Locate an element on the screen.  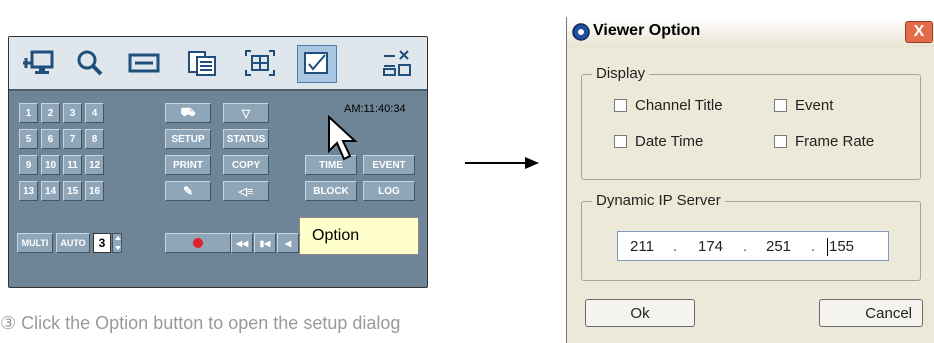
channel-button: 9 is located at coordinates (28, 165).